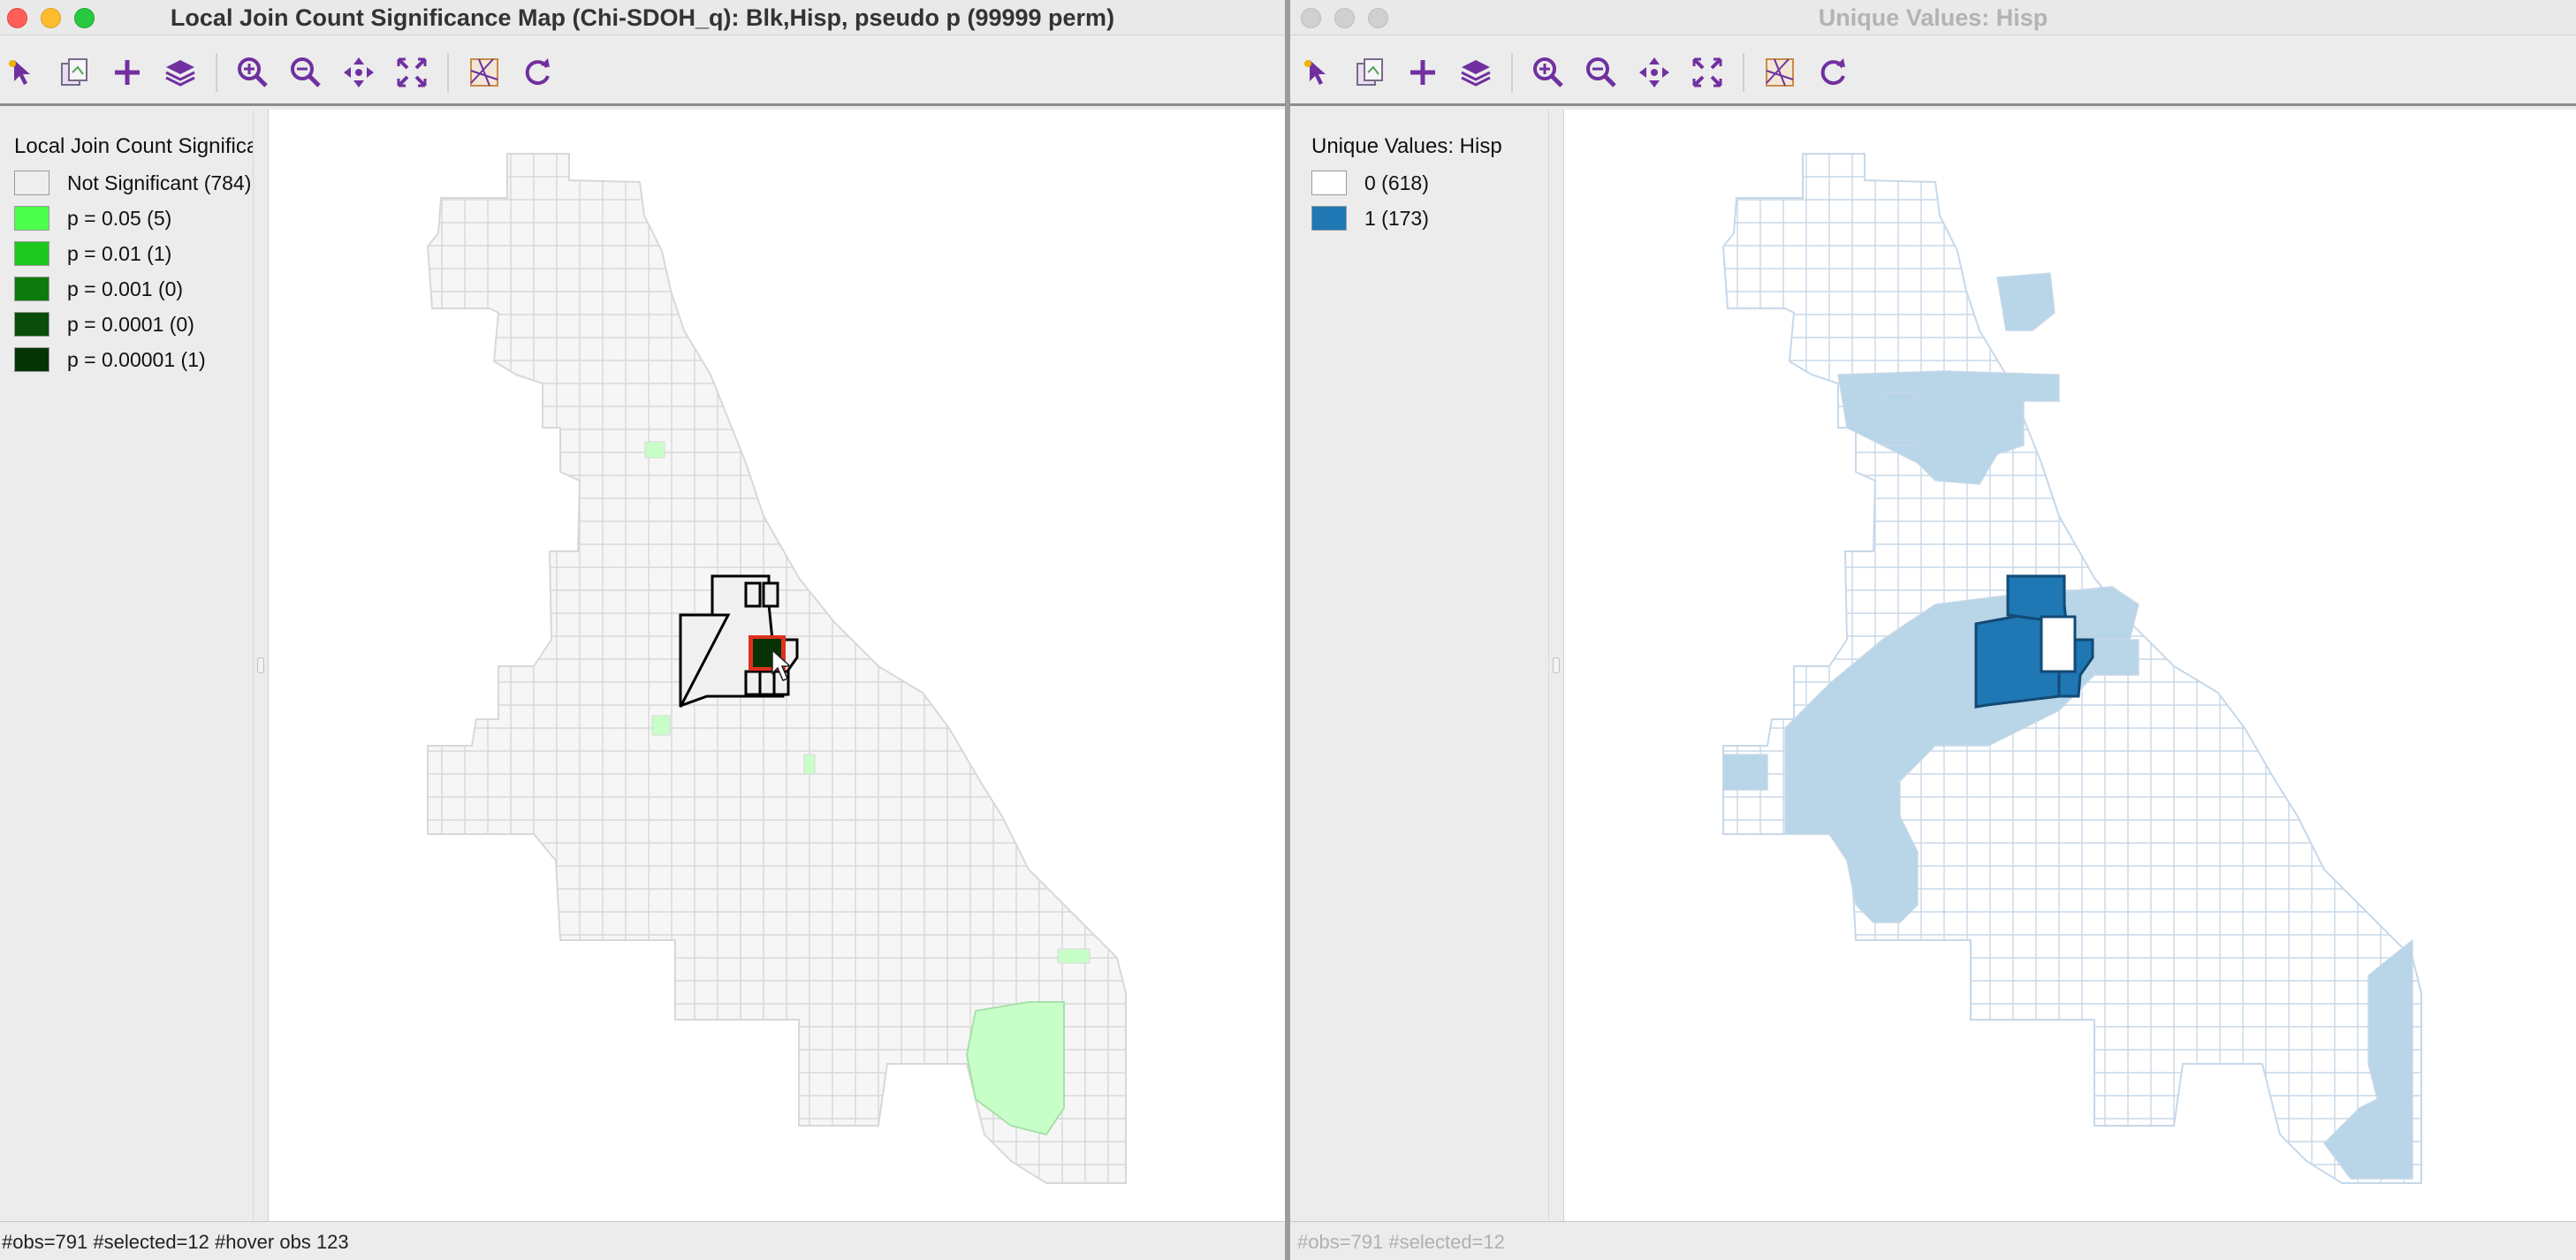 The image size is (2576, 1260). Describe the element at coordinates (1406, 146) in the screenshot. I see `legend-title: Unique Values: Hisp` at that location.